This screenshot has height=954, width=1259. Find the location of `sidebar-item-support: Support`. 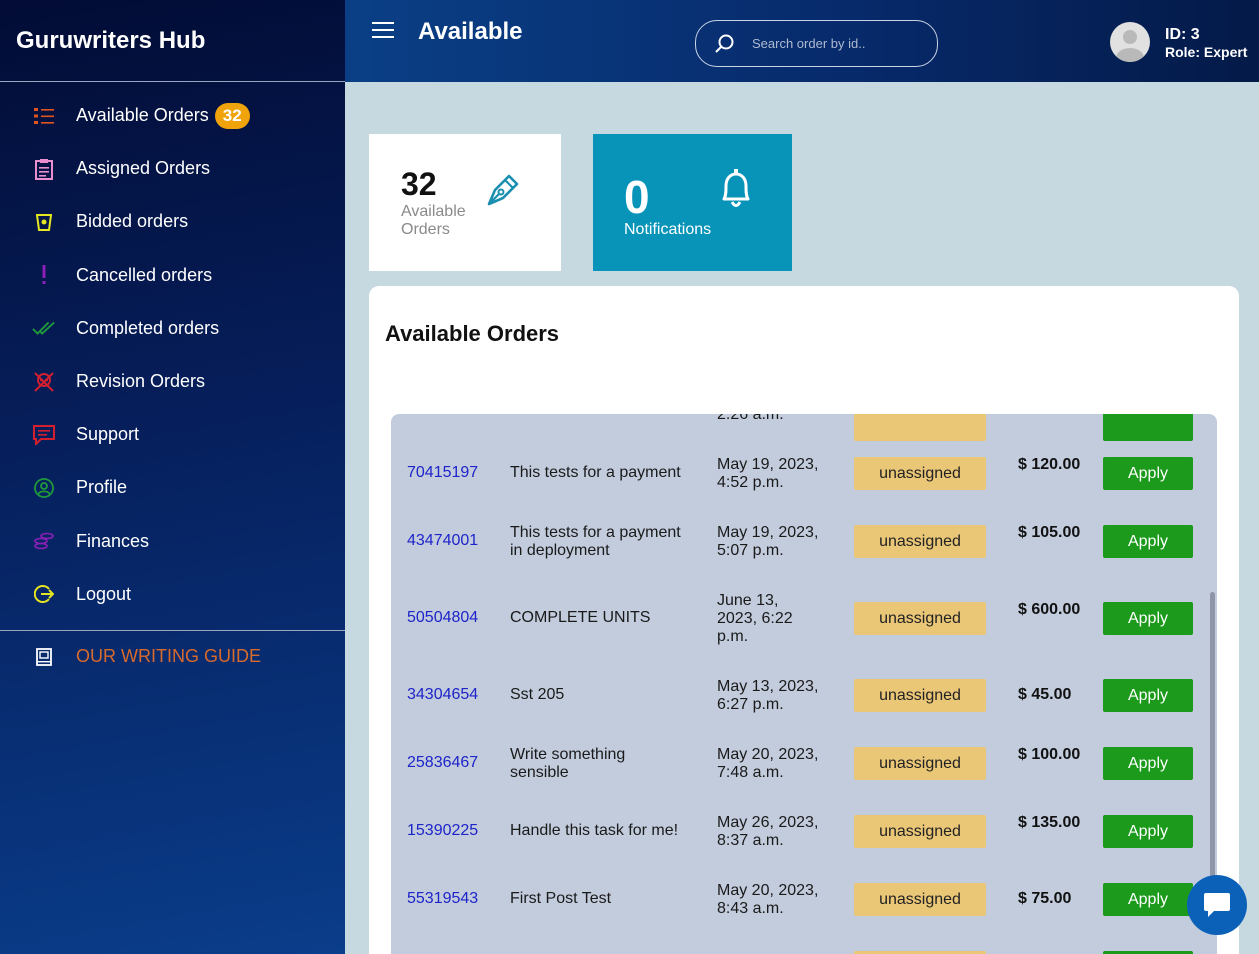

sidebar-item-support: Support is located at coordinates (172, 434).